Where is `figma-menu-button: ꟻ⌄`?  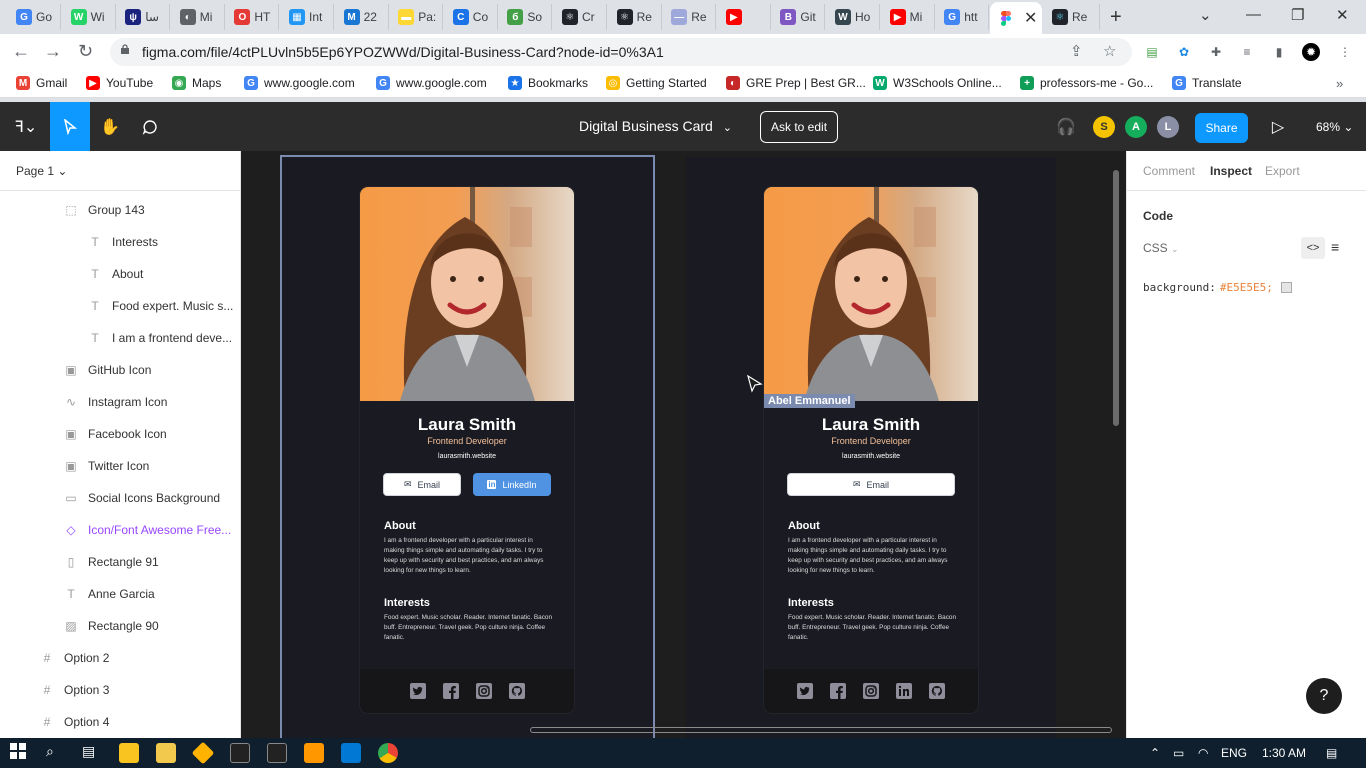 figma-menu-button: ꟻ⌄ is located at coordinates (26, 126).